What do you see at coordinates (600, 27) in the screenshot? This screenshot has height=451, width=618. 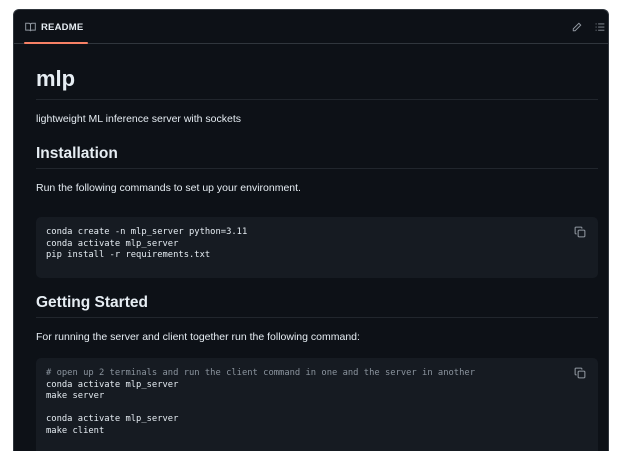 I see `list-icon` at bounding box center [600, 27].